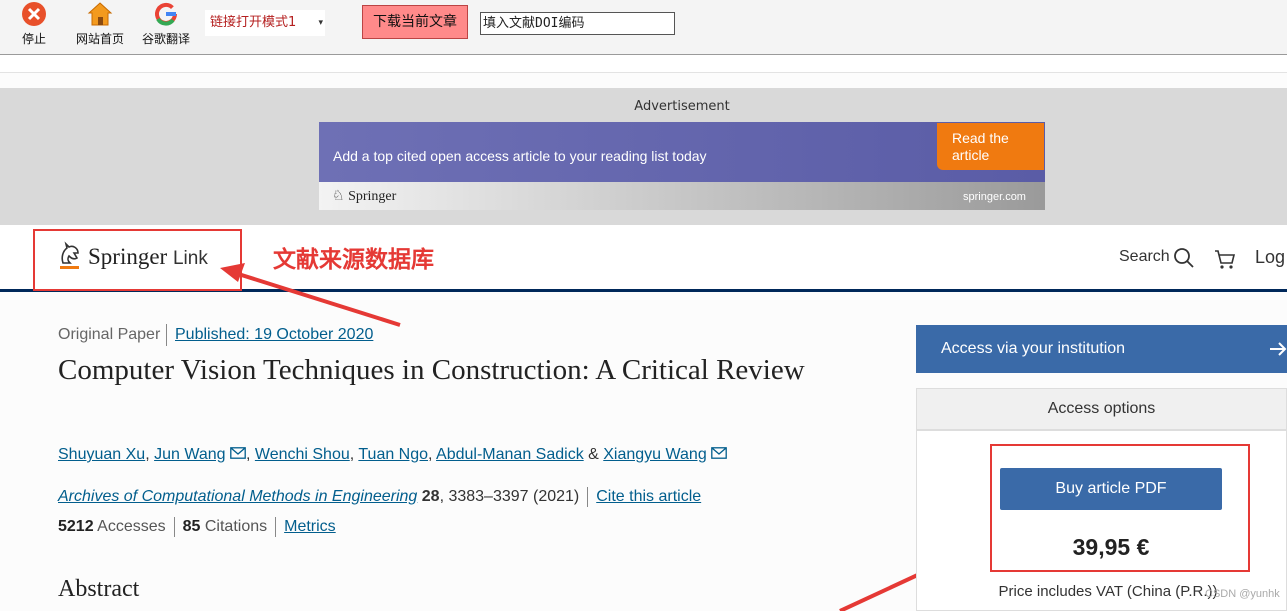  I want to click on author-link: Tuan Ngo, so click(393, 454).